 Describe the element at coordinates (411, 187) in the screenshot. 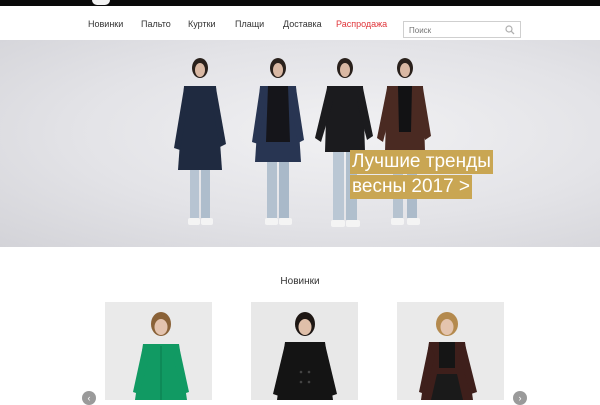

I see `hero-caption-line2: весны 2017 >` at that location.